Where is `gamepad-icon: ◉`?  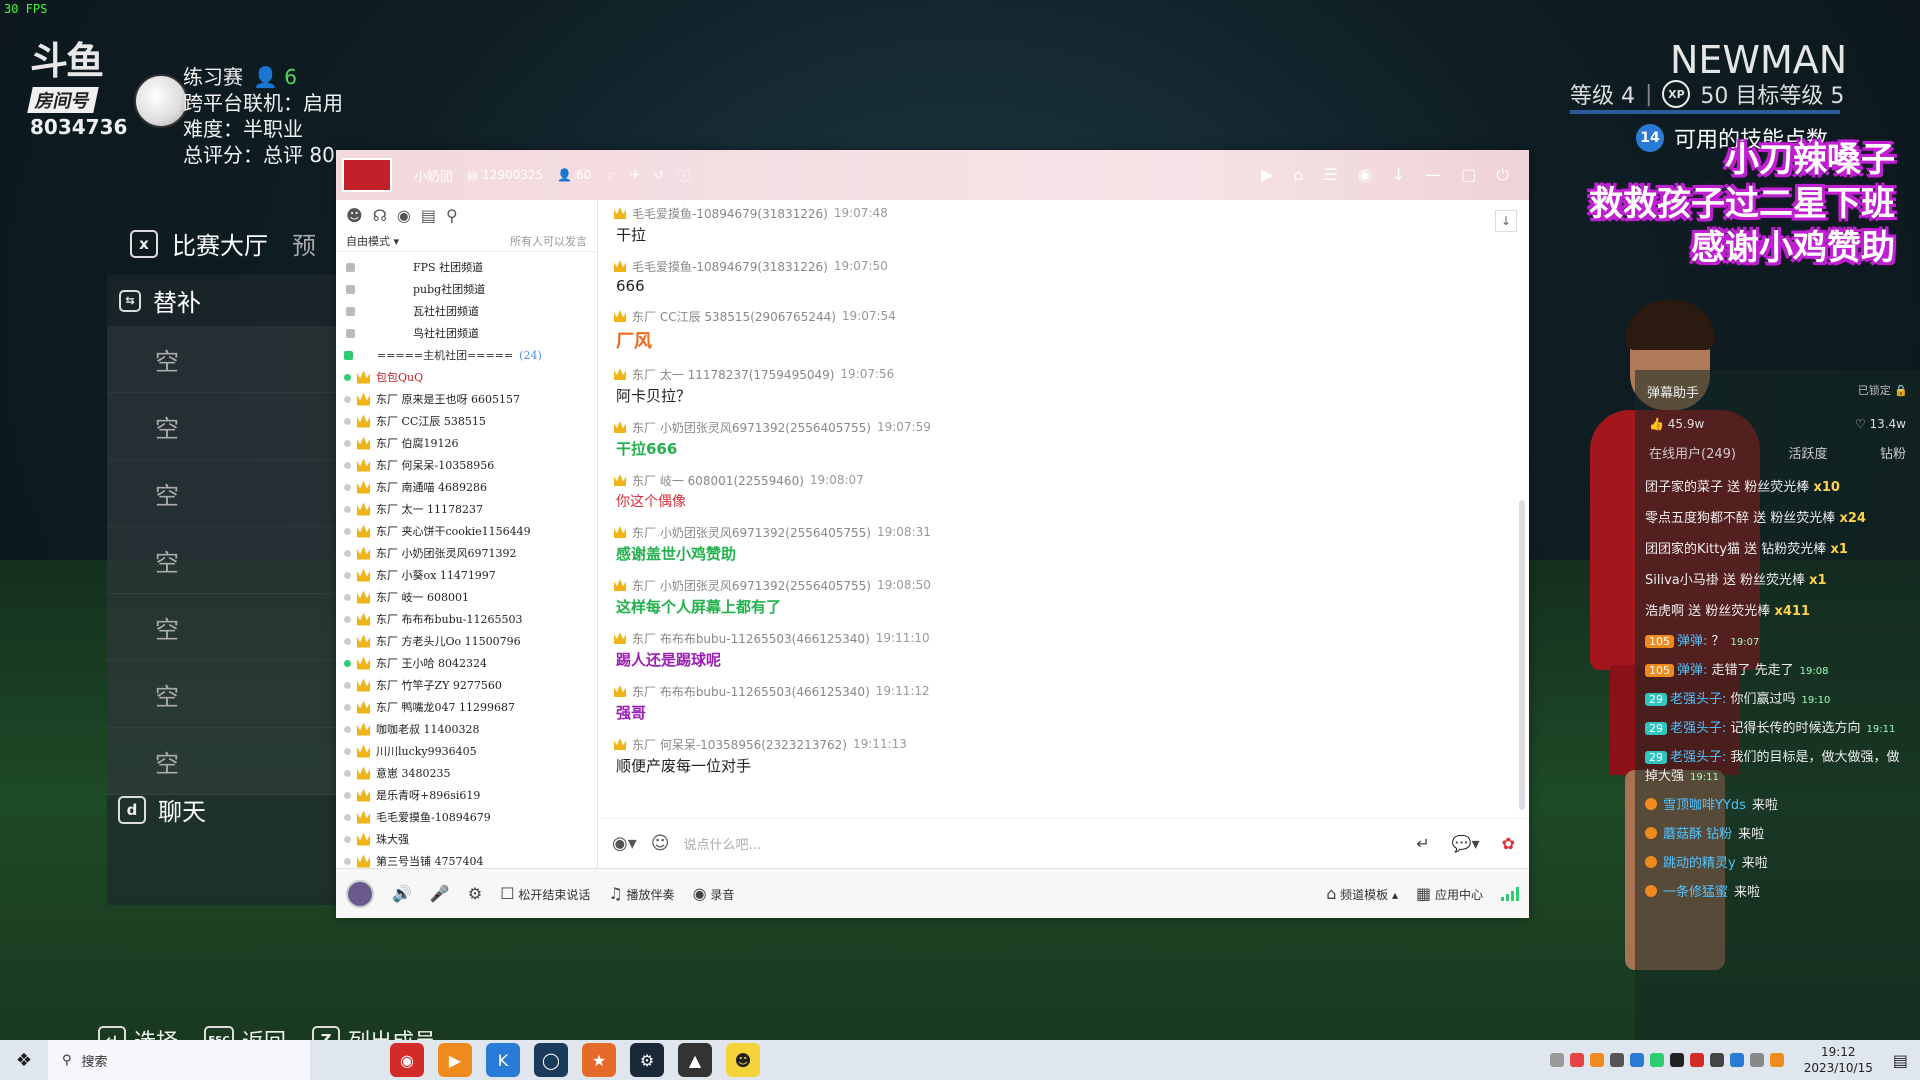 gamepad-icon: ◉ is located at coordinates (1365, 175).